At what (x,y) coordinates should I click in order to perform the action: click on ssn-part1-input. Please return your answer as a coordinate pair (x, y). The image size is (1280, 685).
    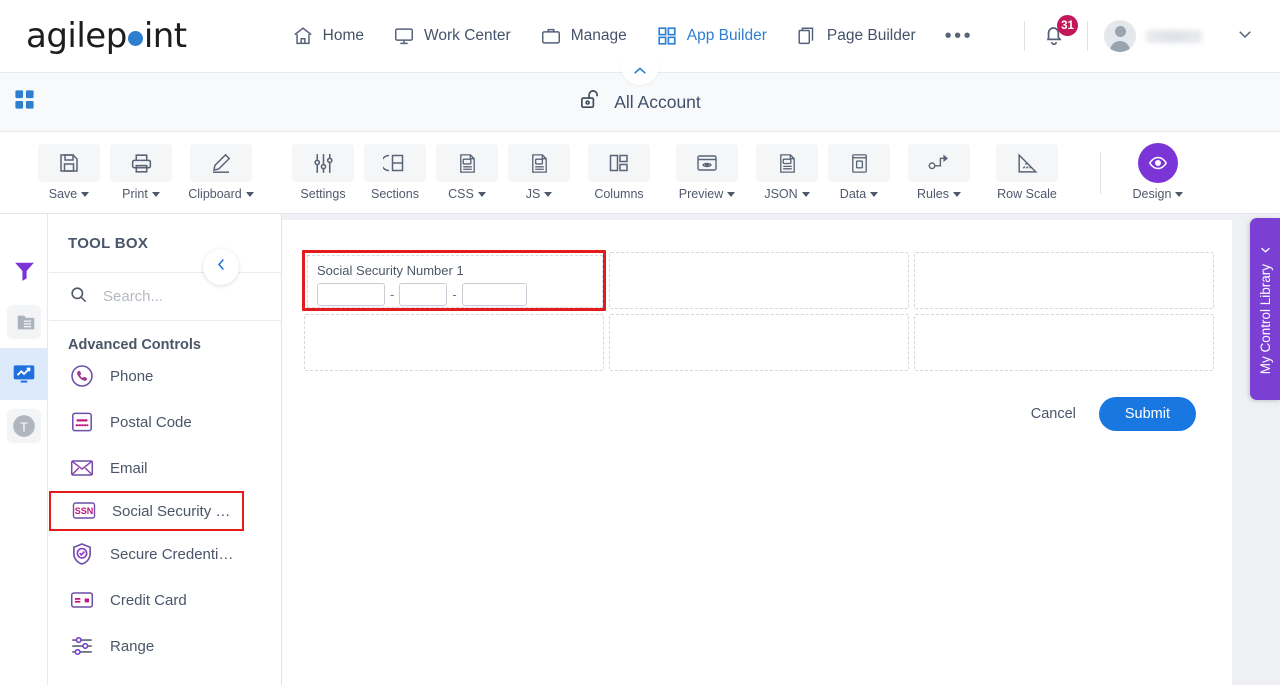
    Looking at the image, I should click on (351, 294).